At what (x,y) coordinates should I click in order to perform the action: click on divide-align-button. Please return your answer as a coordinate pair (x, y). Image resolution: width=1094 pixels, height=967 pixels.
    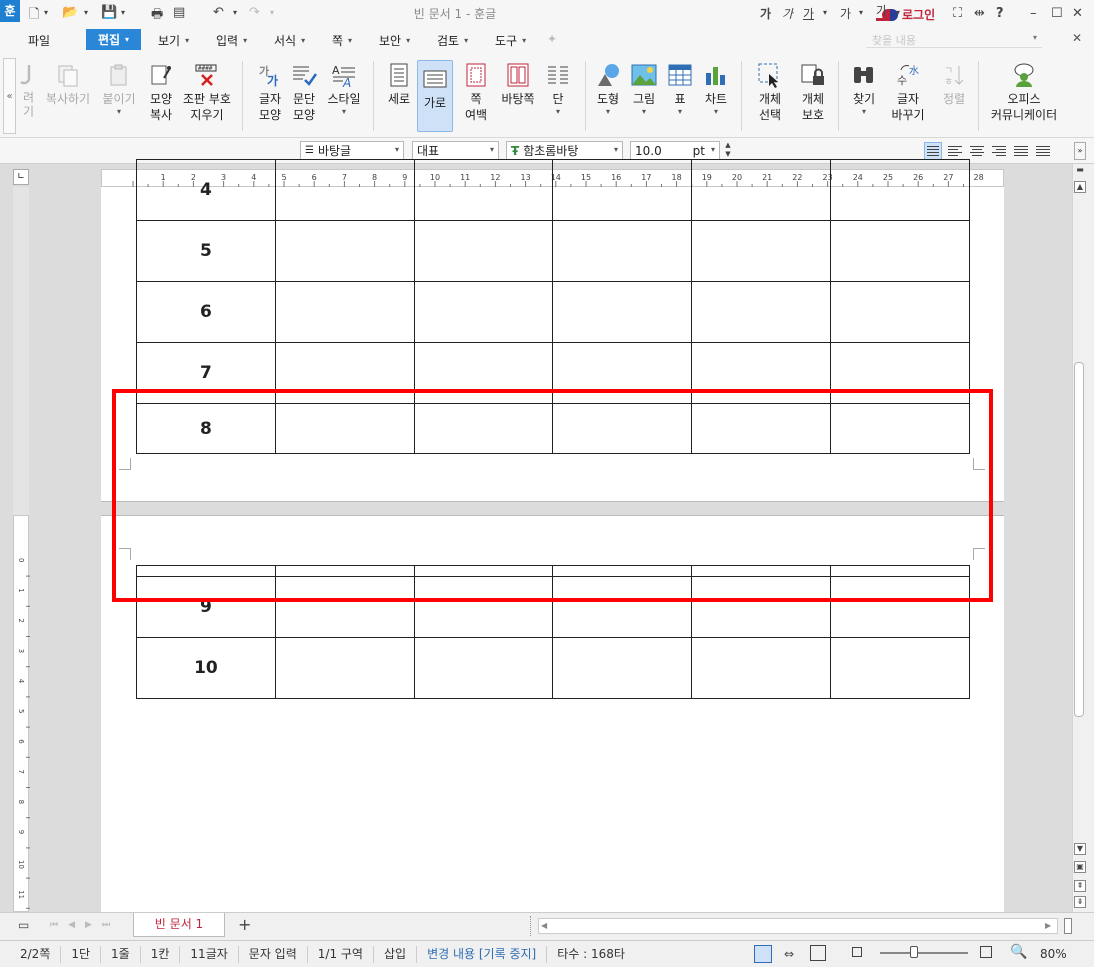
    Looking at the image, I should click on (1043, 151).